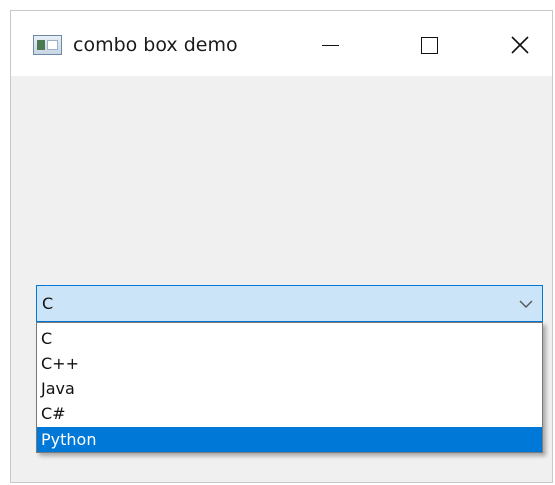  I want to click on maximize-button, so click(429, 45).